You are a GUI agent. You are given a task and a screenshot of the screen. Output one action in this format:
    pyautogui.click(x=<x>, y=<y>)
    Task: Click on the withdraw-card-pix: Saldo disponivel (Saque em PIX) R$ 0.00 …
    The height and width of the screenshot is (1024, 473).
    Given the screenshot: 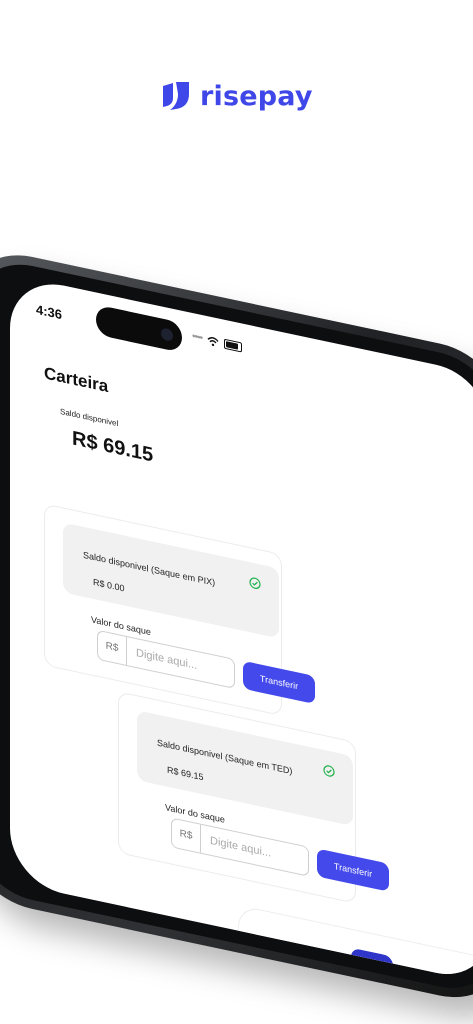 What is the action you would take?
    pyautogui.click(x=179, y=610)
    